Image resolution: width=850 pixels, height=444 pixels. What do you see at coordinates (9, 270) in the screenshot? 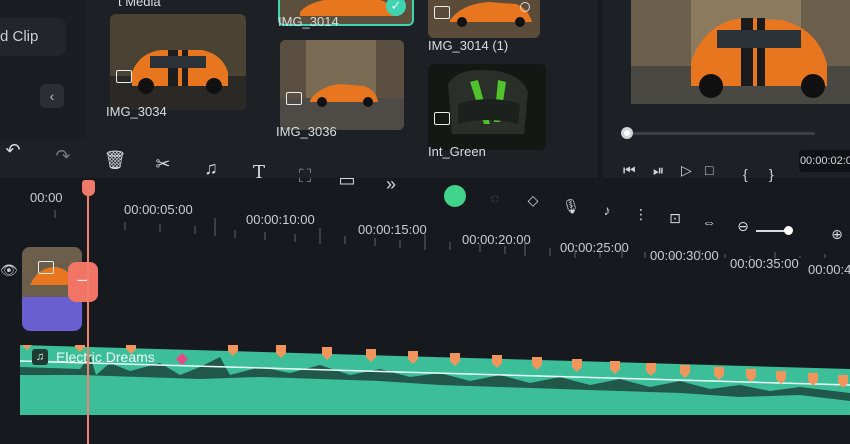
I see `eye-icon: 👁` at bounding box center [9, 270].